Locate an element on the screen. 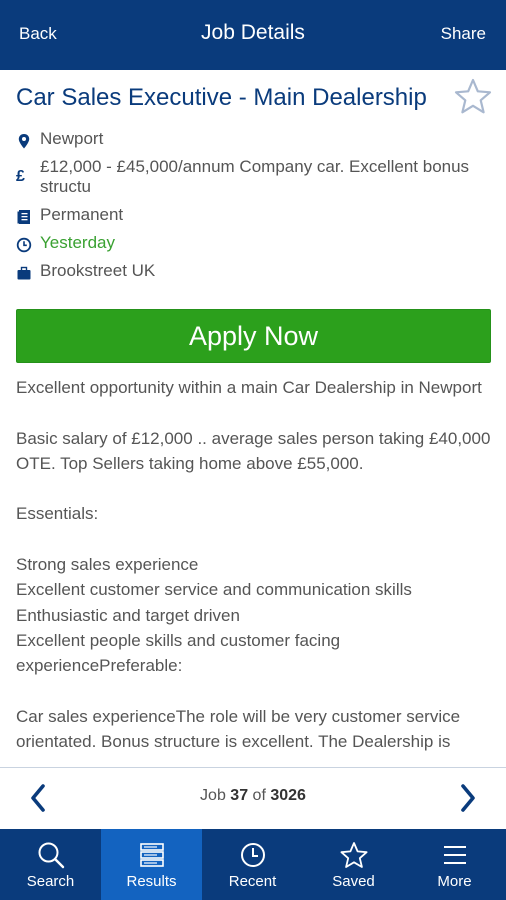 This screenshot has width=506, height=900. job-pager: Job 37 of 3026 is located at coordinates (253, 798).